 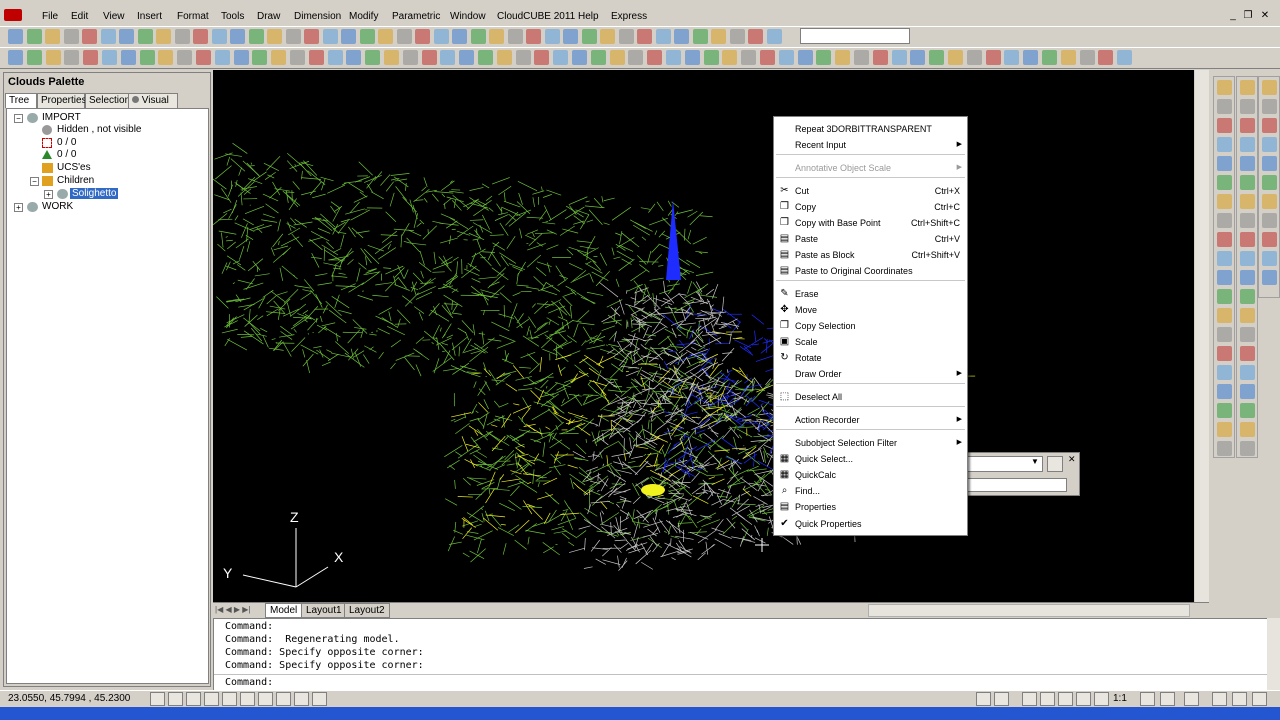 What do you see at coordinates (18, 207) in the screenshot?
I see `expand-work-icon: +` at bounding box center [18, 207].